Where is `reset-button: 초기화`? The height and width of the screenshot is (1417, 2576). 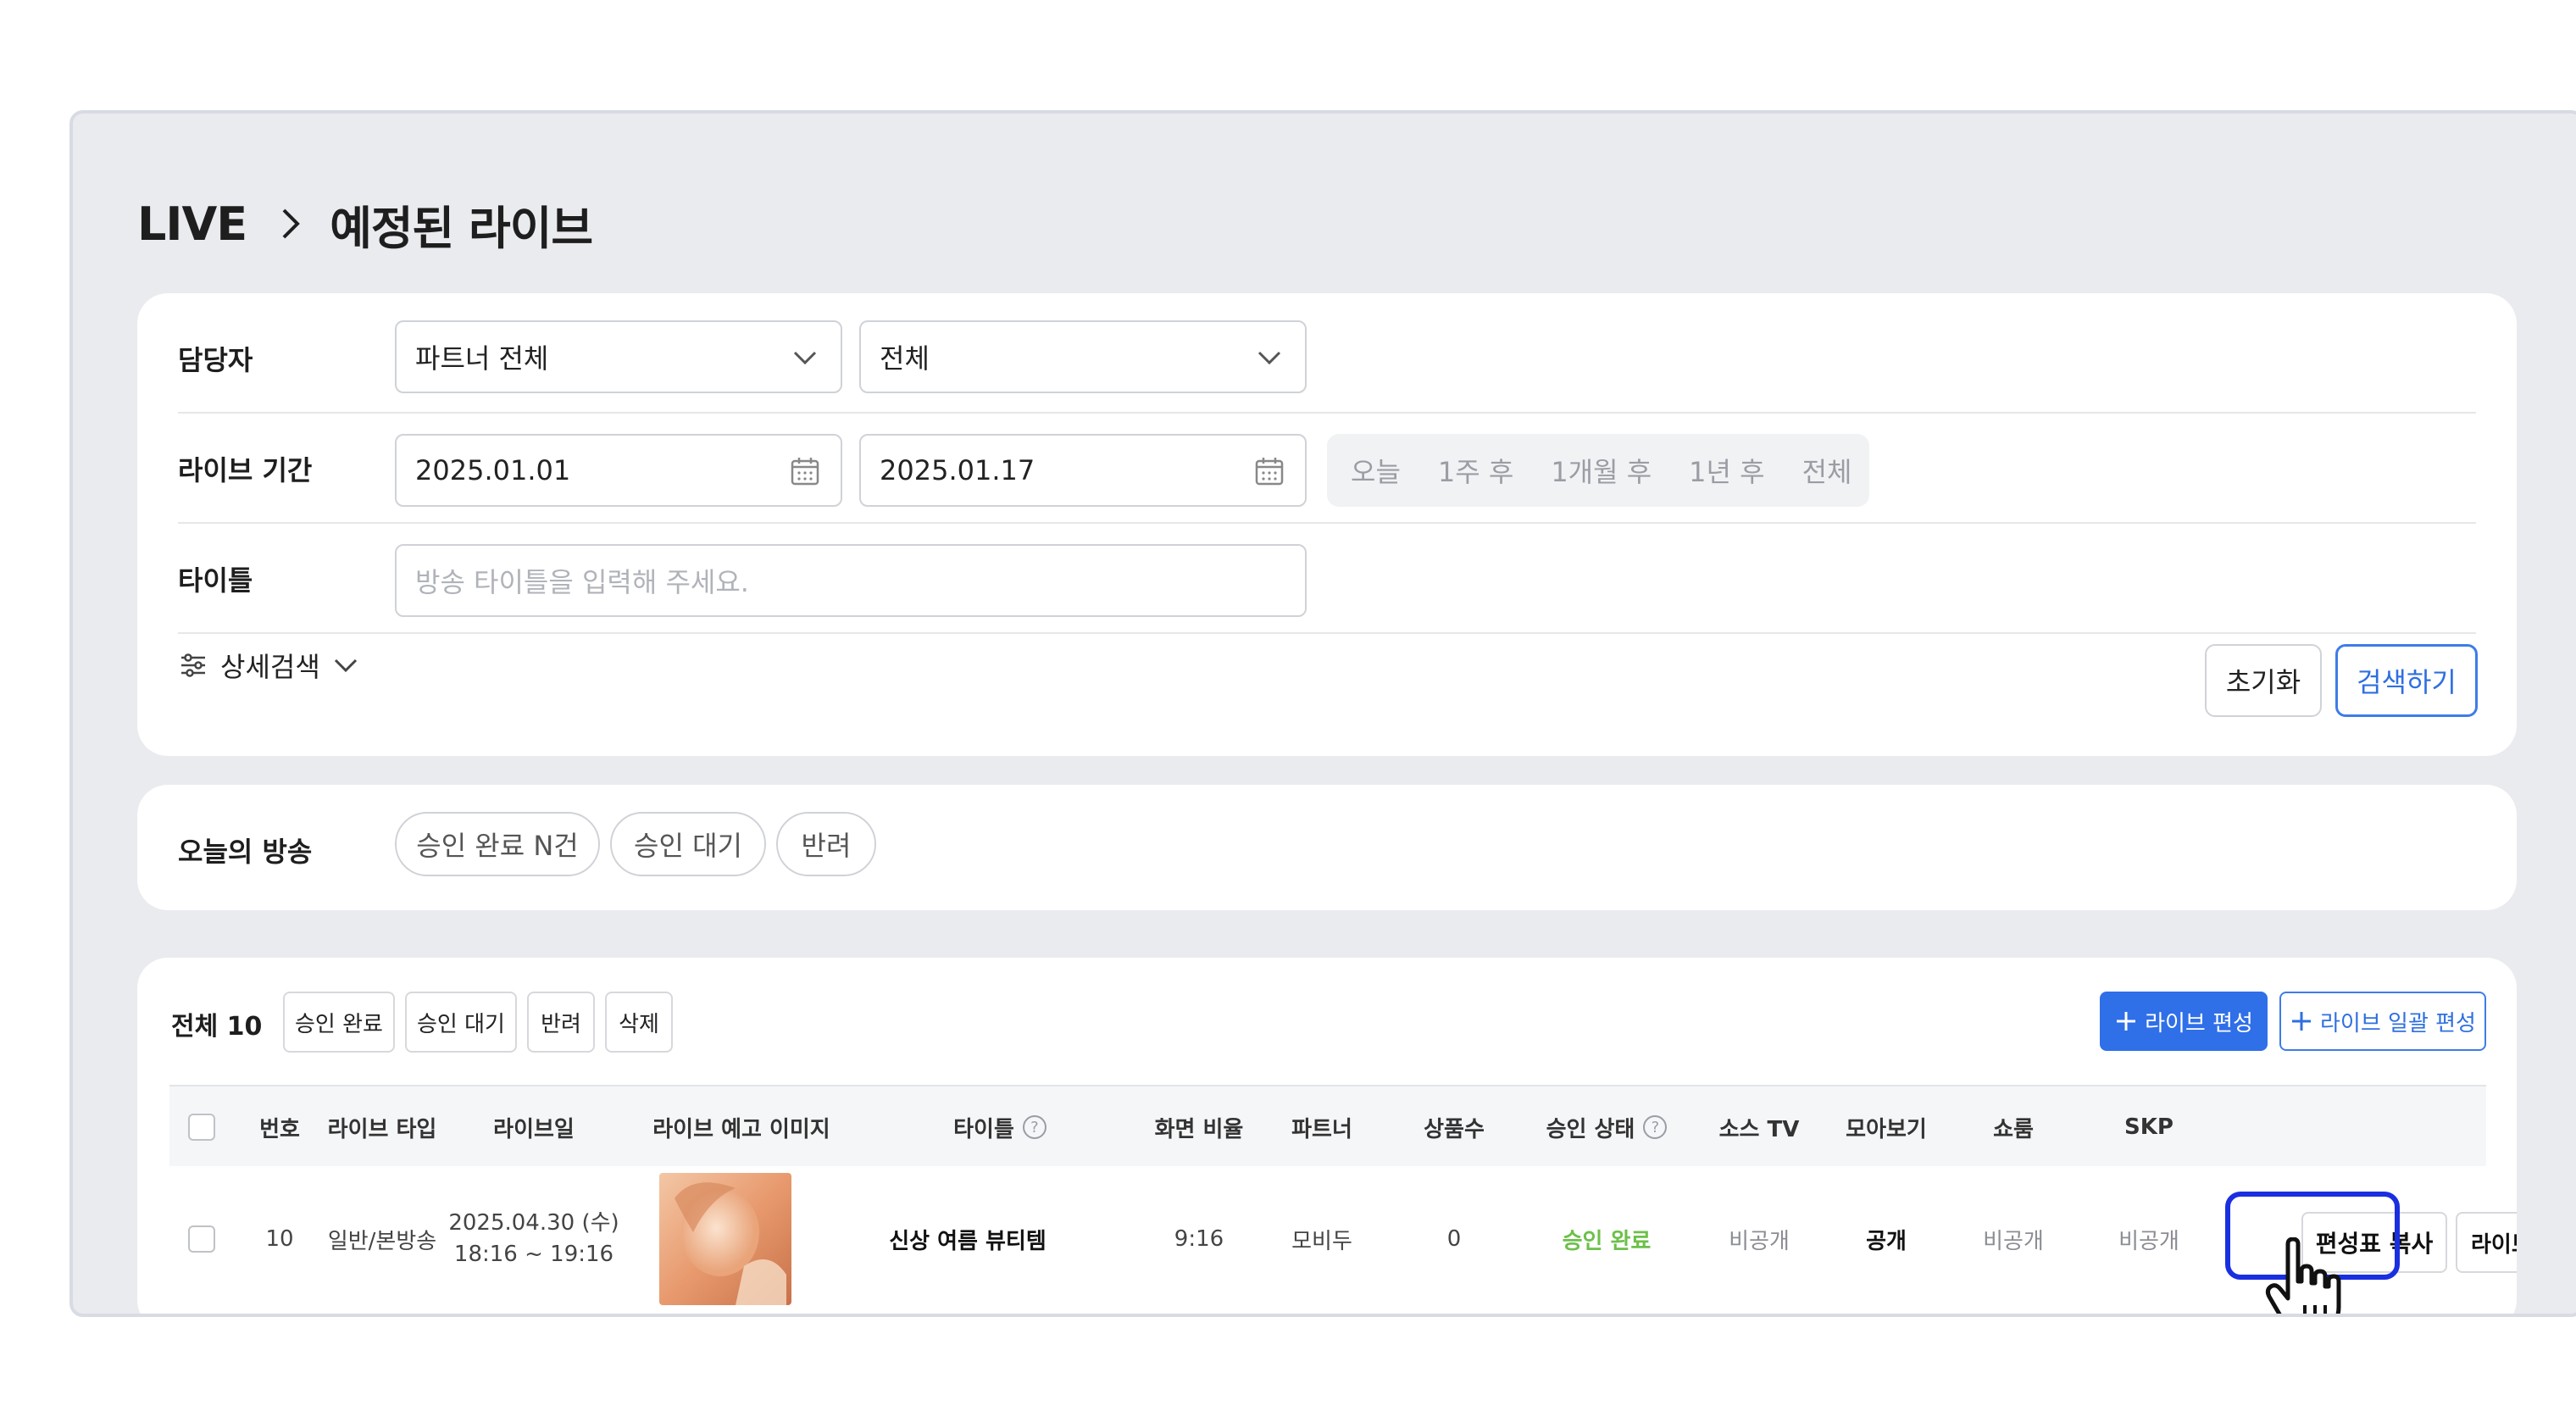
reset-button: 초기화 is located at coordinates (2263, 680).